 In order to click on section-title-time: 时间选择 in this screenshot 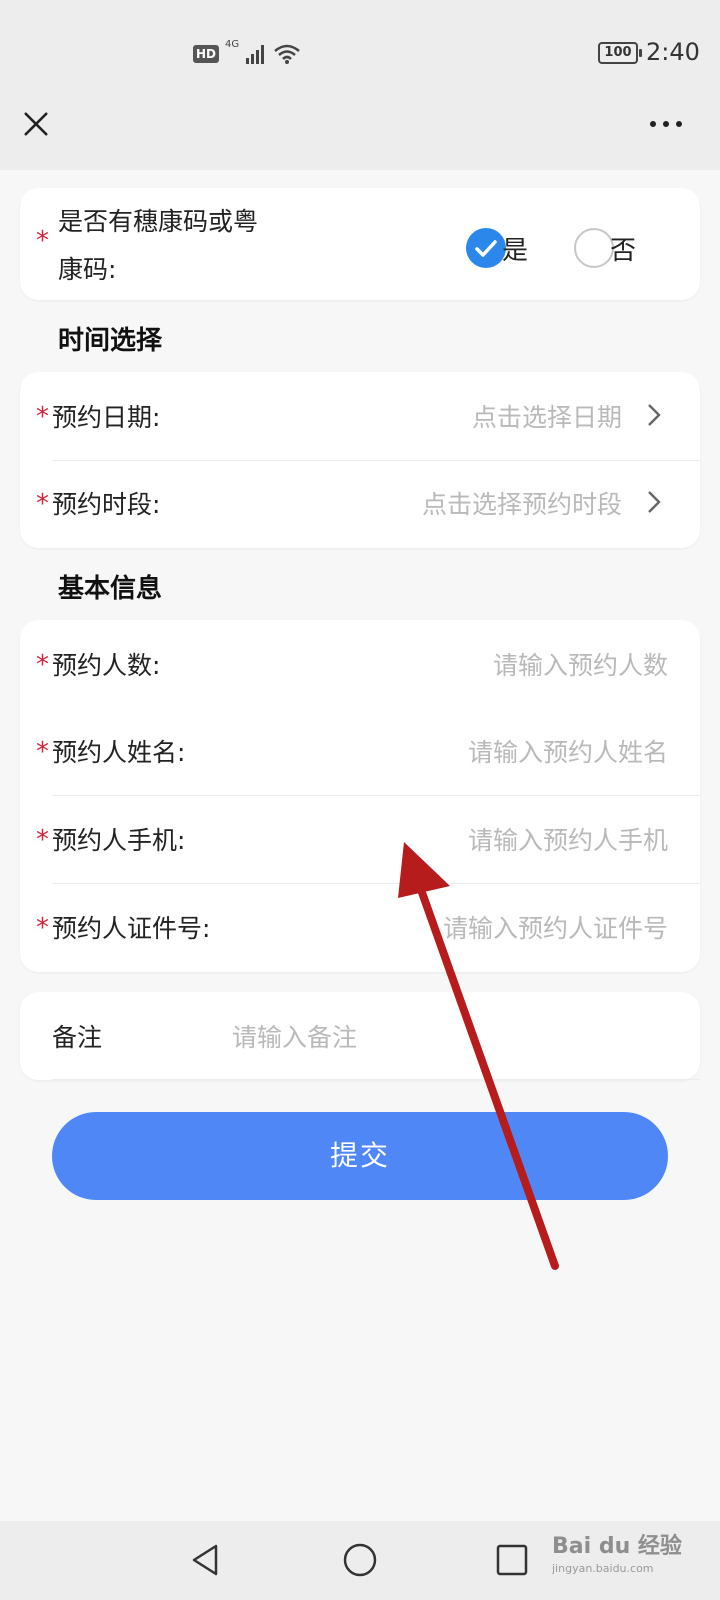, I will do `click(110, 341)`.